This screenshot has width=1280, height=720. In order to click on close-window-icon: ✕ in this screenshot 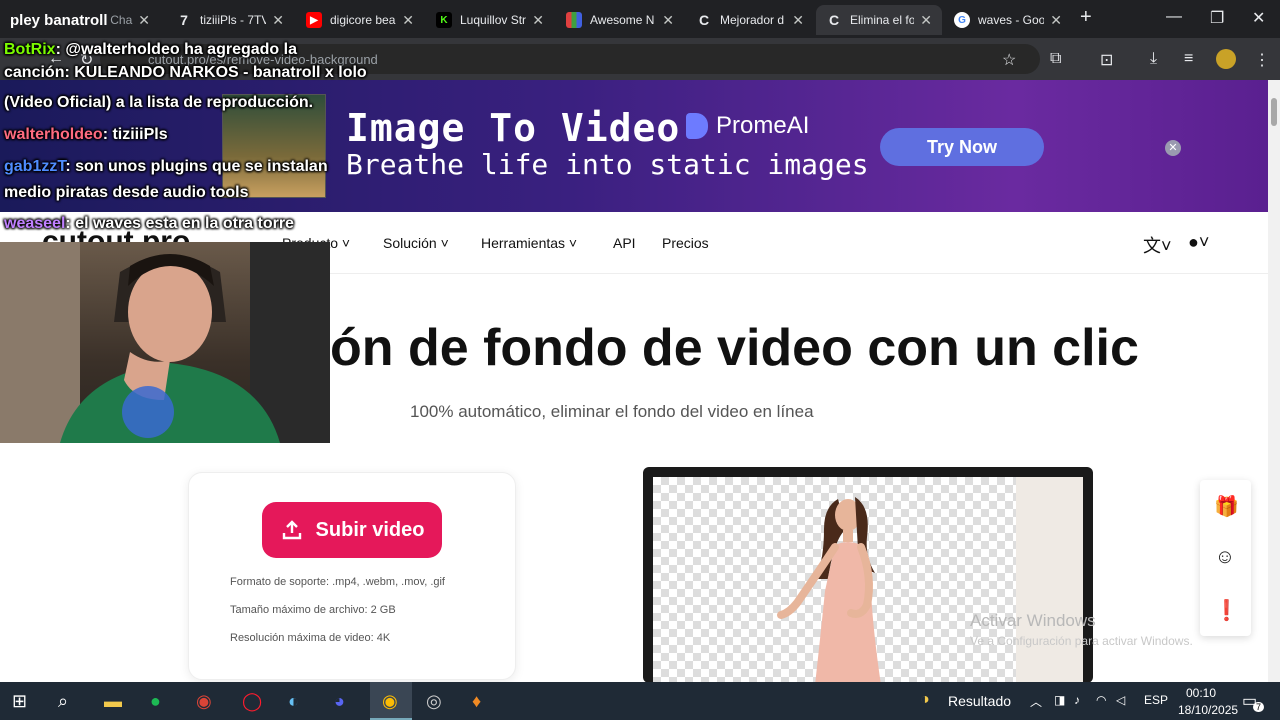, I will do `click(1258, 18)`.